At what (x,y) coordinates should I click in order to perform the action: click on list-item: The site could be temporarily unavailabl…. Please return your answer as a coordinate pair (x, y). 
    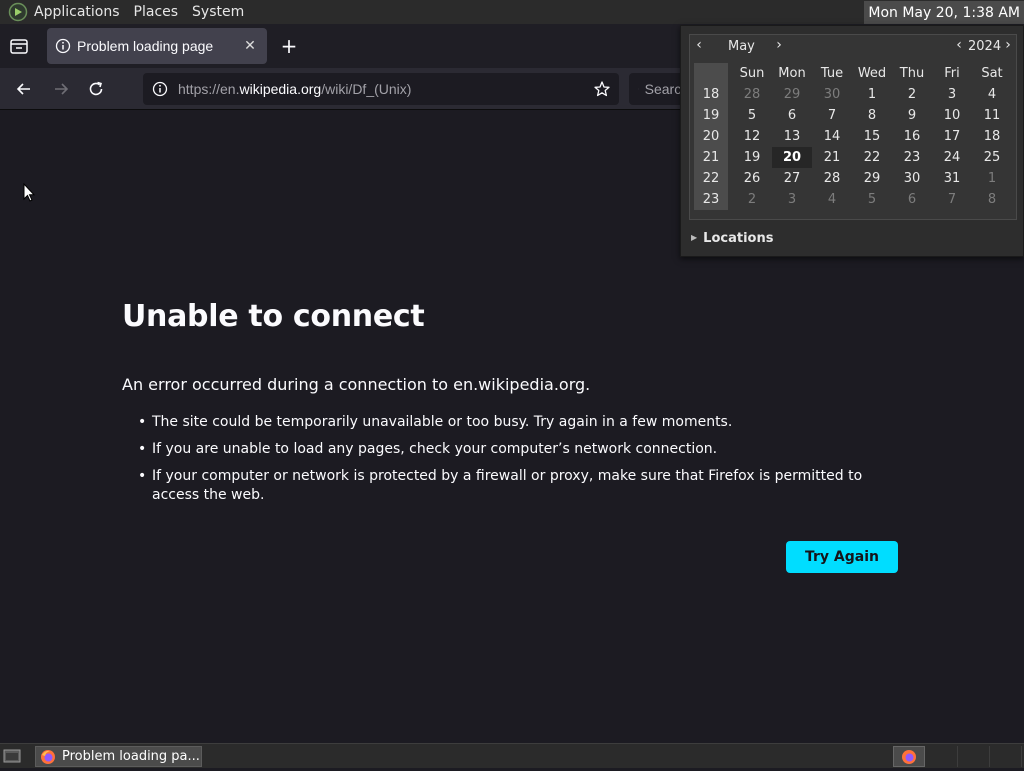
    Looking at the image, I should click on (518, 422).